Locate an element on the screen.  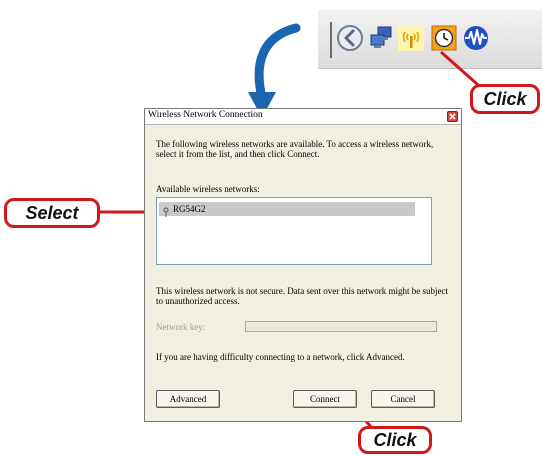
list-item-network: RG54G2 is located at coordinates (287, 209).